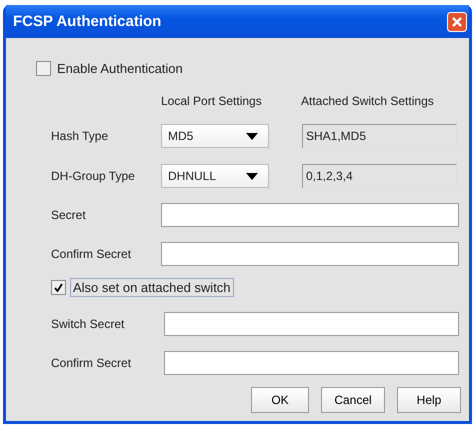  I want to click on column-header: Attached Switch Settings, so click(367, 101).